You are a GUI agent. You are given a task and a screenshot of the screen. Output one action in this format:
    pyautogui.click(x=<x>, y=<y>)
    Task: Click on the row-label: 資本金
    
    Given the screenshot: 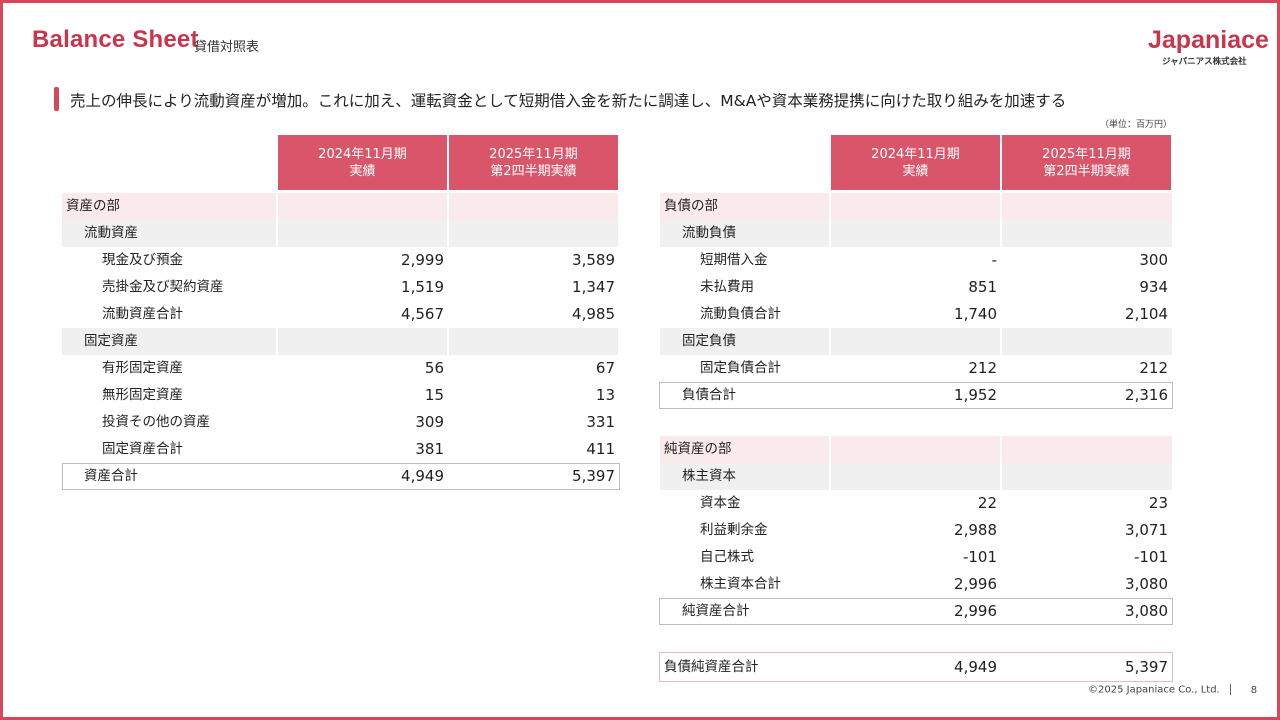 What is the action you would take?
    pyautogui.click(x=720, y=503)
    